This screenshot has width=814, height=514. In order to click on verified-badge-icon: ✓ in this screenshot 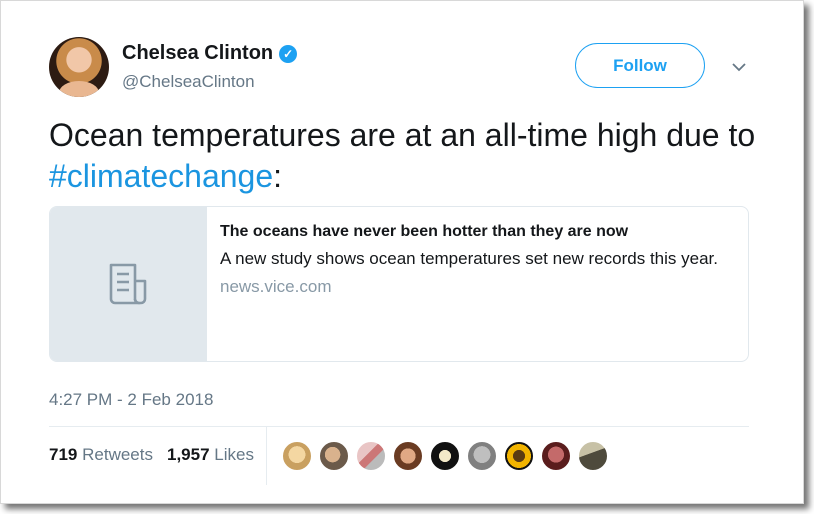, I will do `click(288, 53)`.